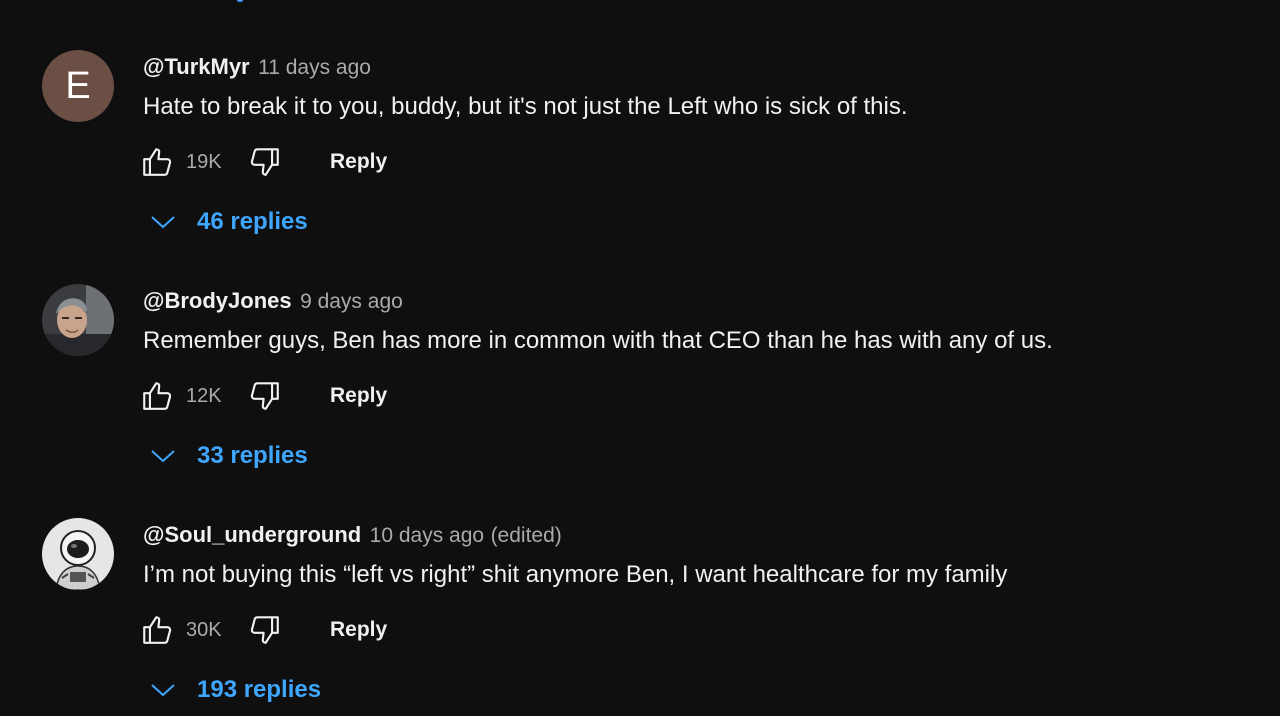 The image size is (1280, 716). What do you see at coordinates (163, 690) in the screenshot?
I see `chevron-down-icon` at bounding box center [163, 690].